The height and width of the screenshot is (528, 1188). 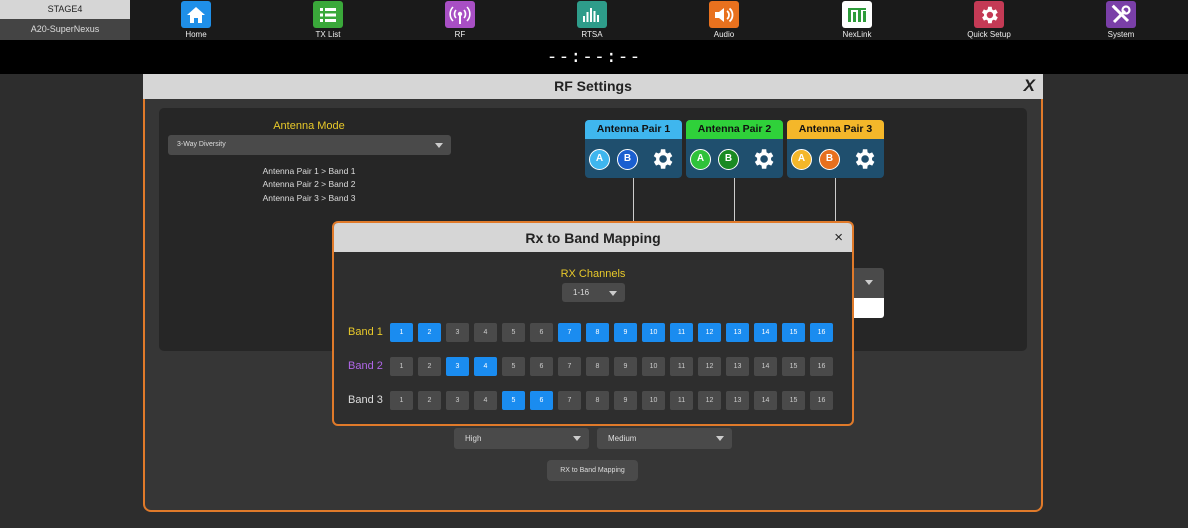 What do you see at coordinates (653, 332) in the screenshot?
I see `band-1-channel-10-toggle: 10` at bounding box center [653, 332].